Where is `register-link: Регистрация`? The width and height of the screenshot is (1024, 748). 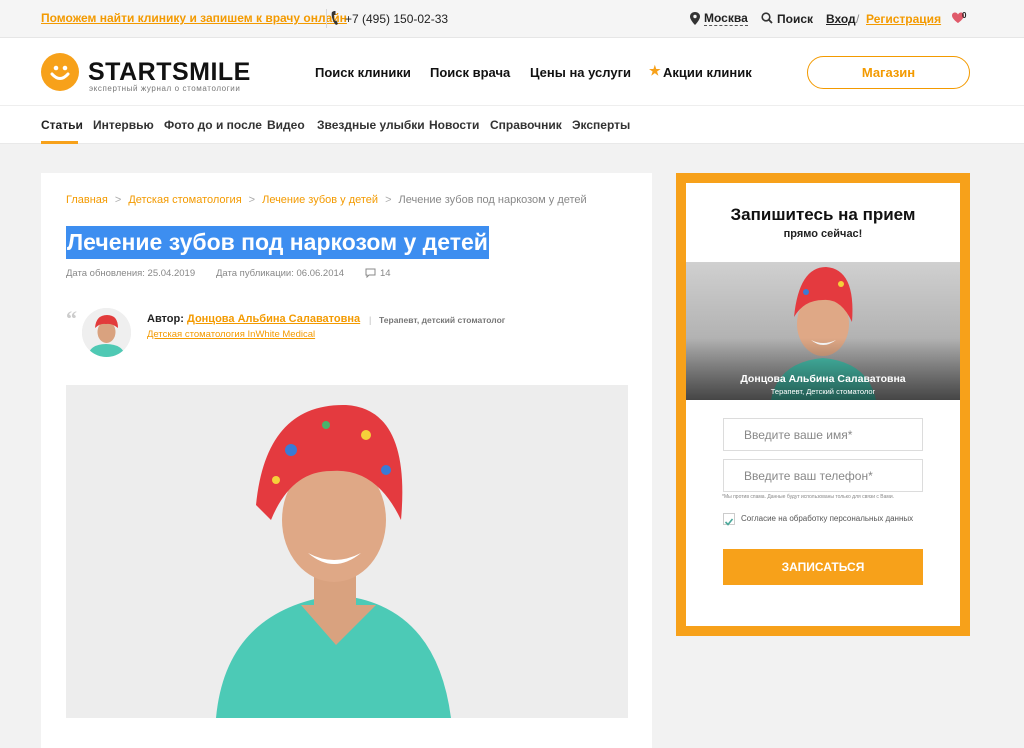
register-link: Регистрация is located at coordinates (903, 19).